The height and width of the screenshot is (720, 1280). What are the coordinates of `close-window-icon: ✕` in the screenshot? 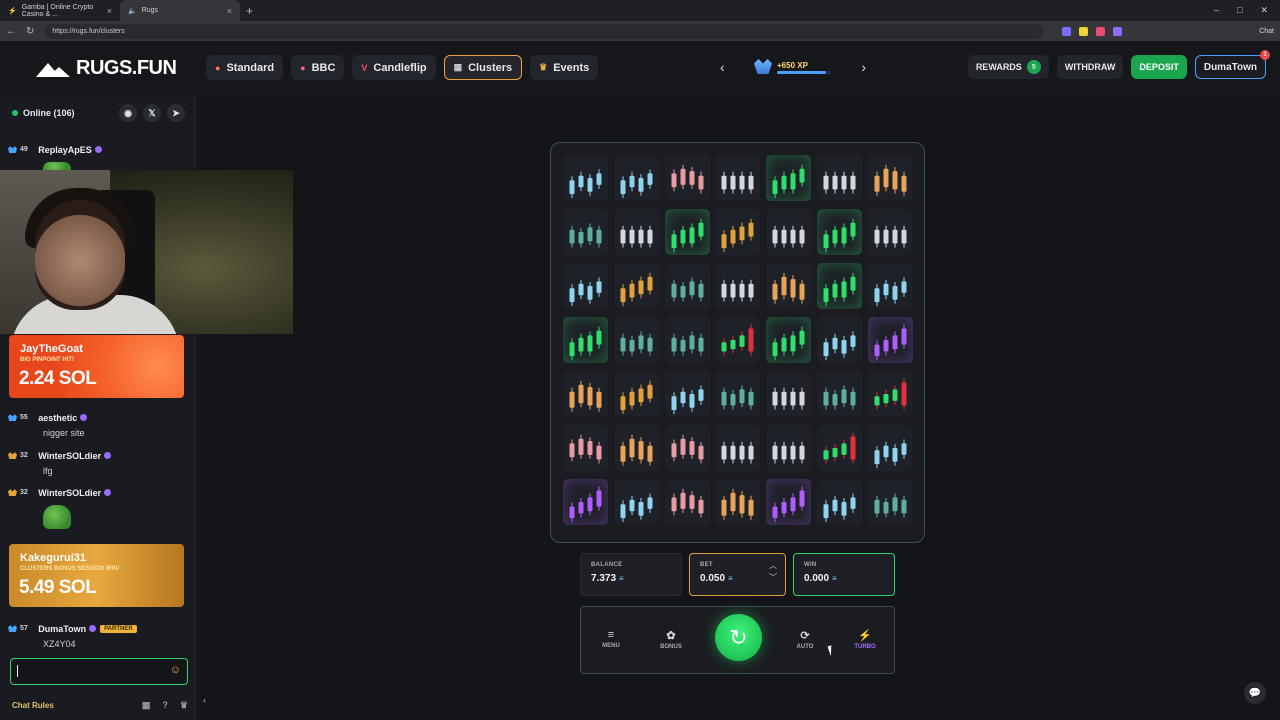 It's located at (1264, 10).